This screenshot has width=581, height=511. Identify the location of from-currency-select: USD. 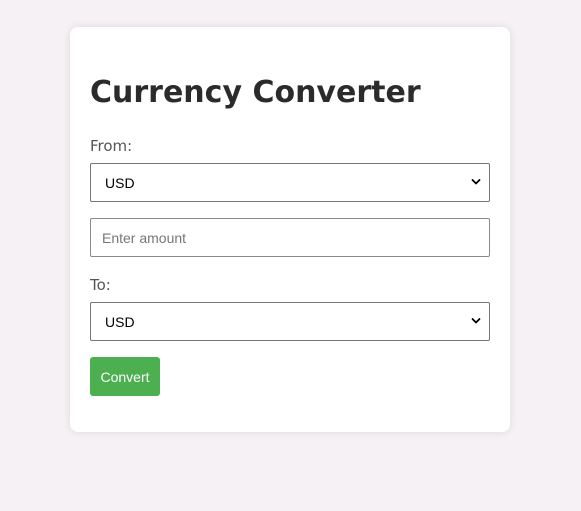
(290, 182).